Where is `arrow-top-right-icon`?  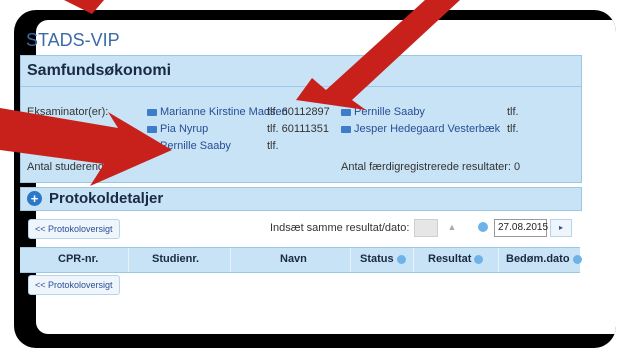 arrow-top-right-icon is located at coordinates (378, 55).